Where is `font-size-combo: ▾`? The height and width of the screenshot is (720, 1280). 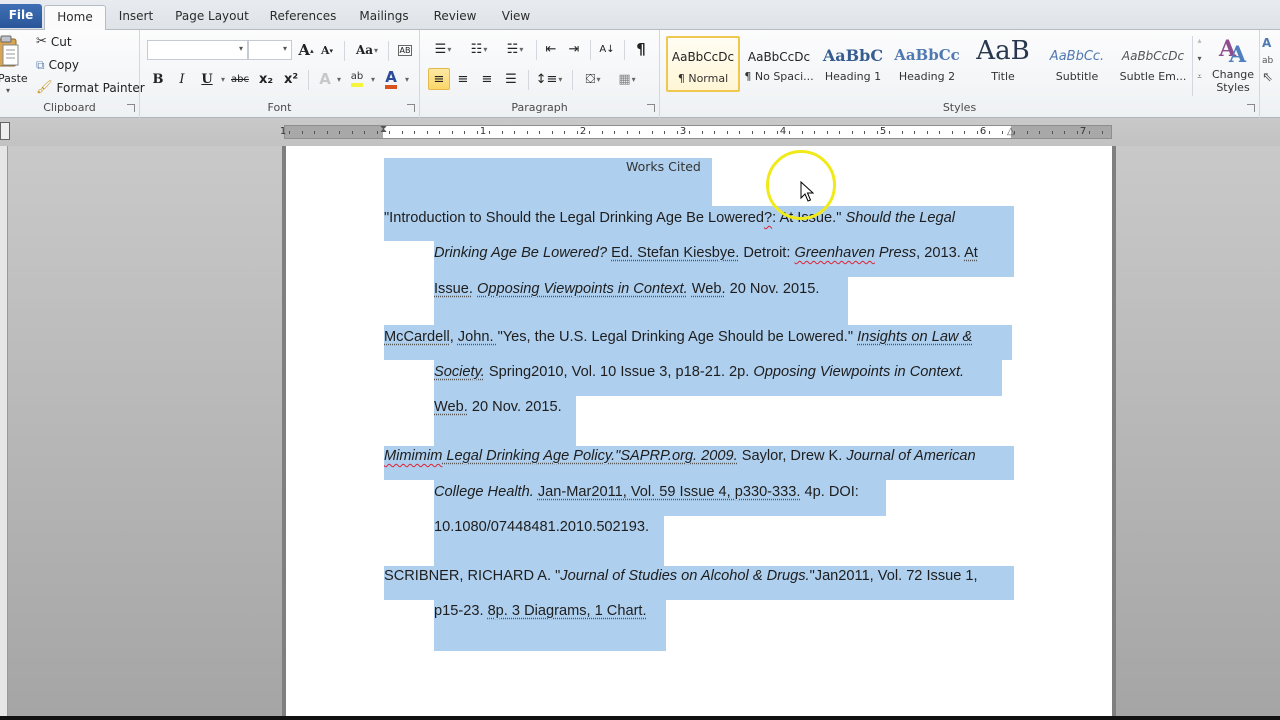 font-size-combo: ▾ is located at coordinates (270, 50).